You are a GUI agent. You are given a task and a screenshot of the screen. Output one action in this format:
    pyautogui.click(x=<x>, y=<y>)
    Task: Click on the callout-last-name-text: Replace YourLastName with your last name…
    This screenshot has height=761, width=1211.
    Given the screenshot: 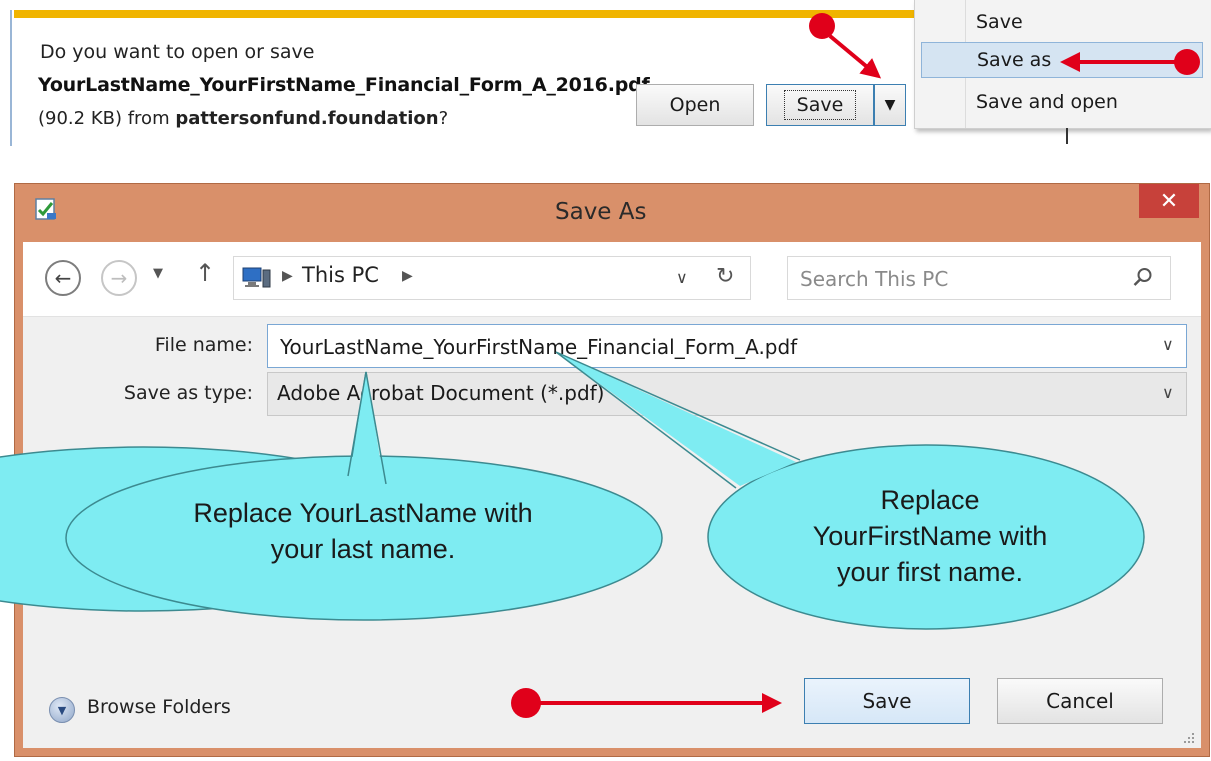 What is the action you would take?
    pyautogui.click(x=363, y=531)
    